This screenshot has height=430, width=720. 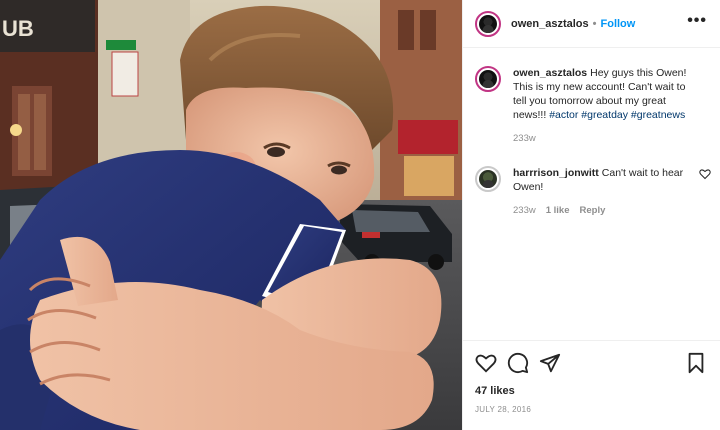 I want to click on caption-timestamp: 233w, so click(x=524, y=139).